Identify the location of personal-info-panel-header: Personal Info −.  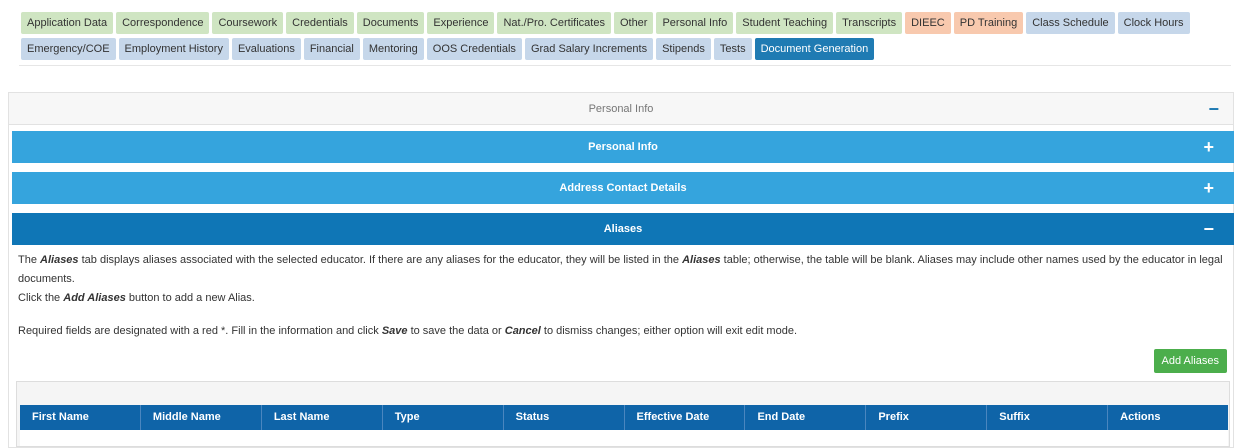
(621, 109).